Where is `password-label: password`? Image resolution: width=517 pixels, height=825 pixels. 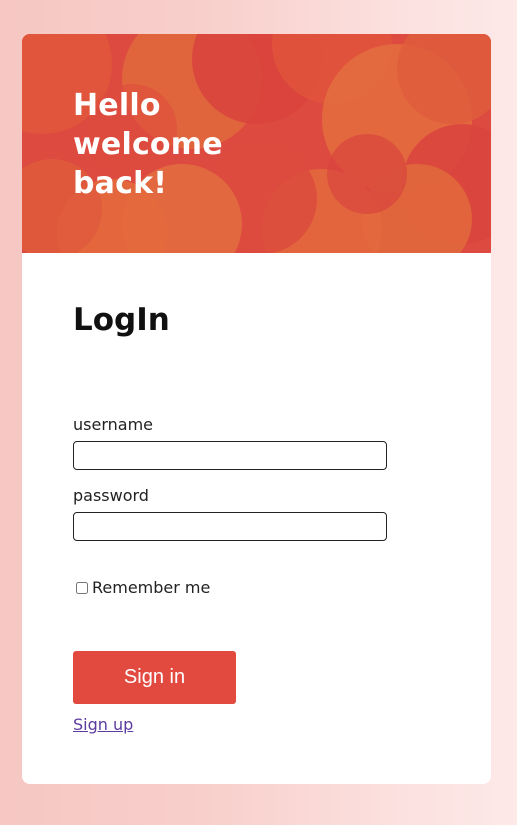 password-label: password is located at coordinates (111, 495).